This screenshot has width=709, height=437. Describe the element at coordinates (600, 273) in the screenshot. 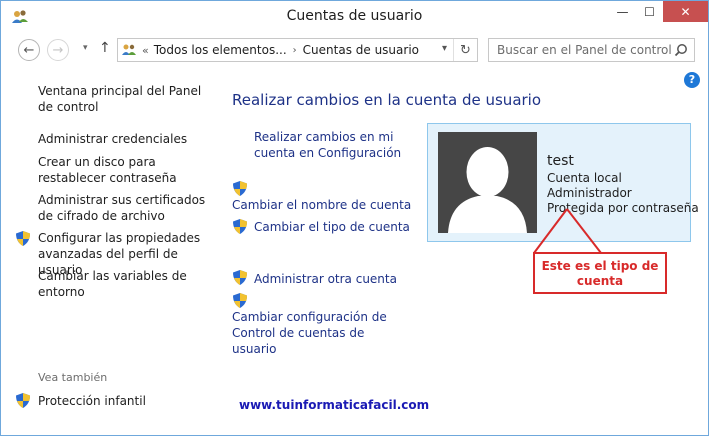

I see `annotation-callout: Este es el tipo de cuenta` at that location.